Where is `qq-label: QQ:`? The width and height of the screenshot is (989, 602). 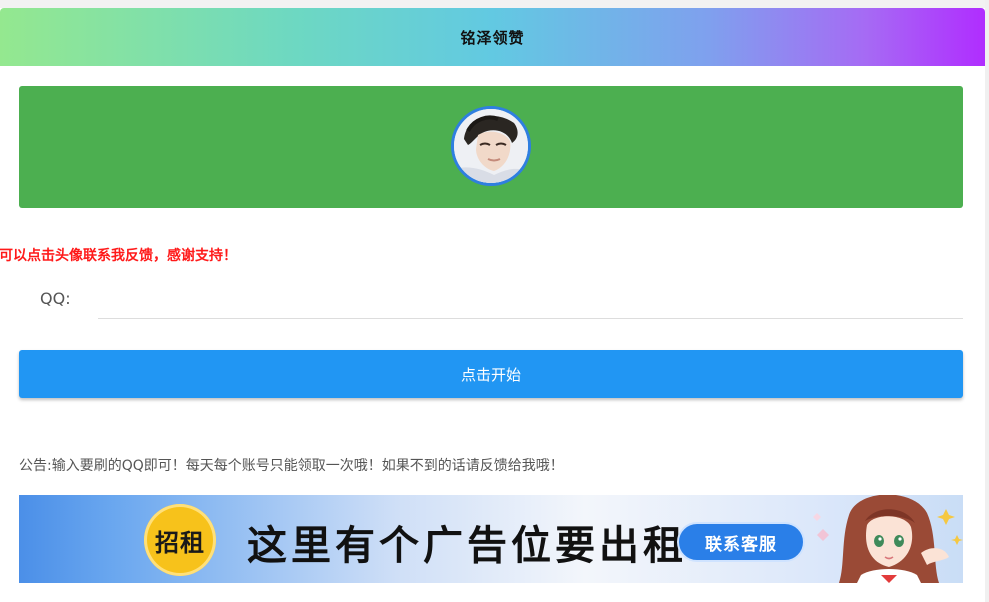
qq-label: QQ: is located at coordinates (55, 298).